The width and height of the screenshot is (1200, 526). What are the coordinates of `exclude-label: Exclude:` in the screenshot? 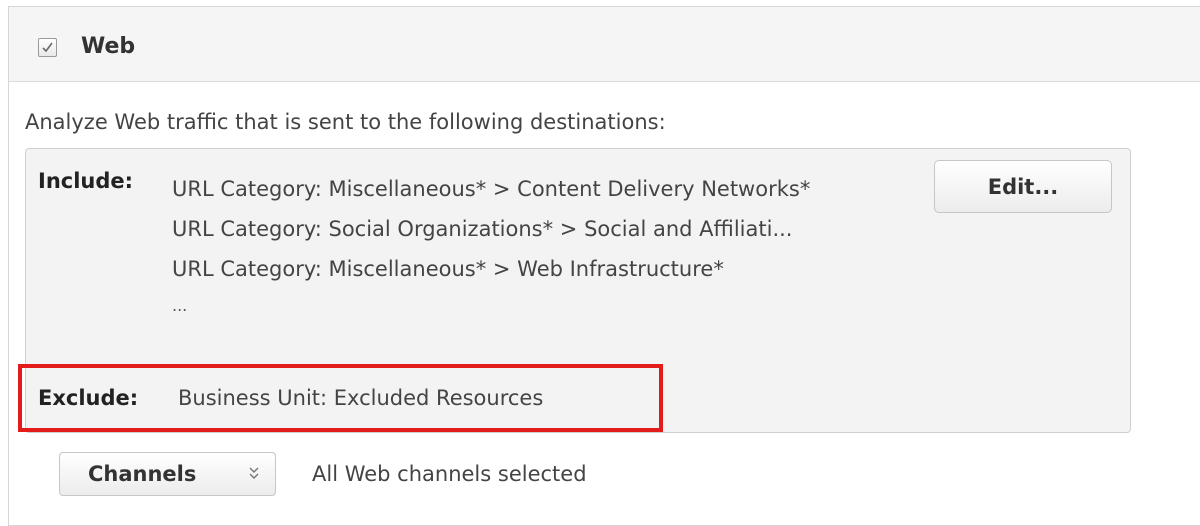 It's located at (88, 398).